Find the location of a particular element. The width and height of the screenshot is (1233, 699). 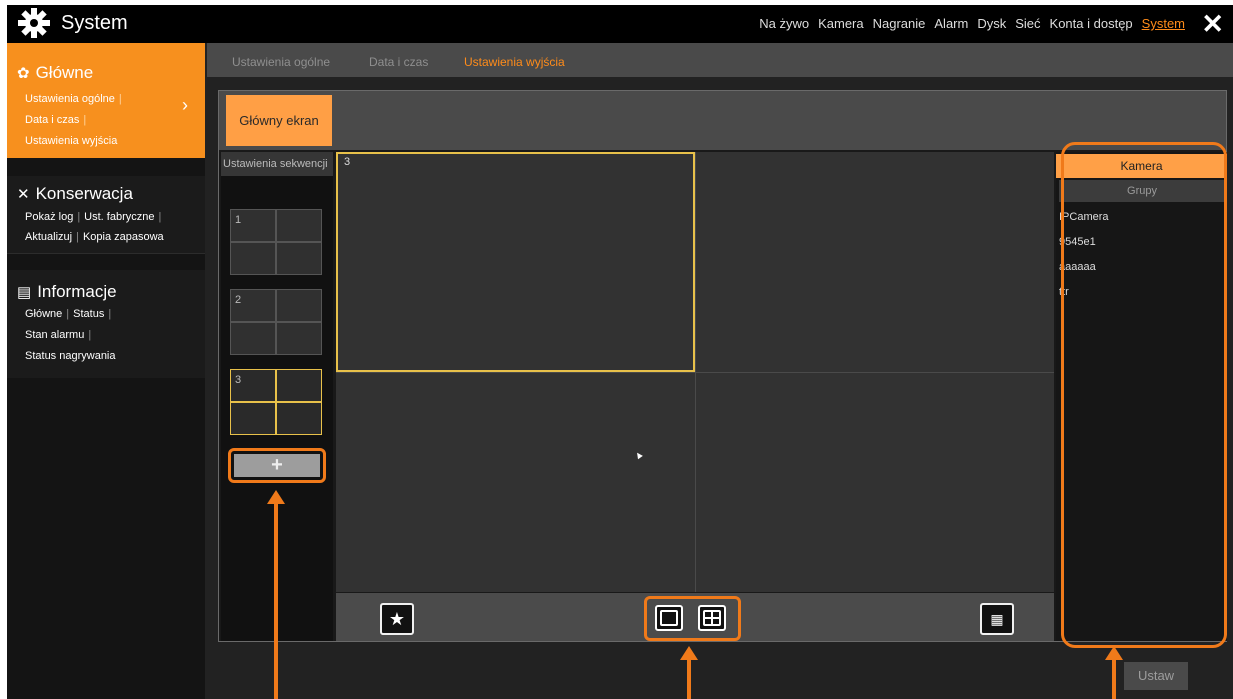

sidebar-item-show-log: Pokaż log is located at coordinates (49, 217).